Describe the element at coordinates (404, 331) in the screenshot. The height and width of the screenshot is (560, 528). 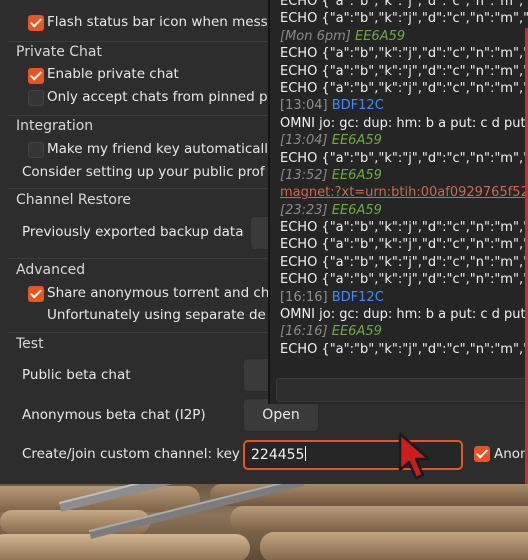
I see `chat-sender-header: [16:16] EE6A59` at that location.